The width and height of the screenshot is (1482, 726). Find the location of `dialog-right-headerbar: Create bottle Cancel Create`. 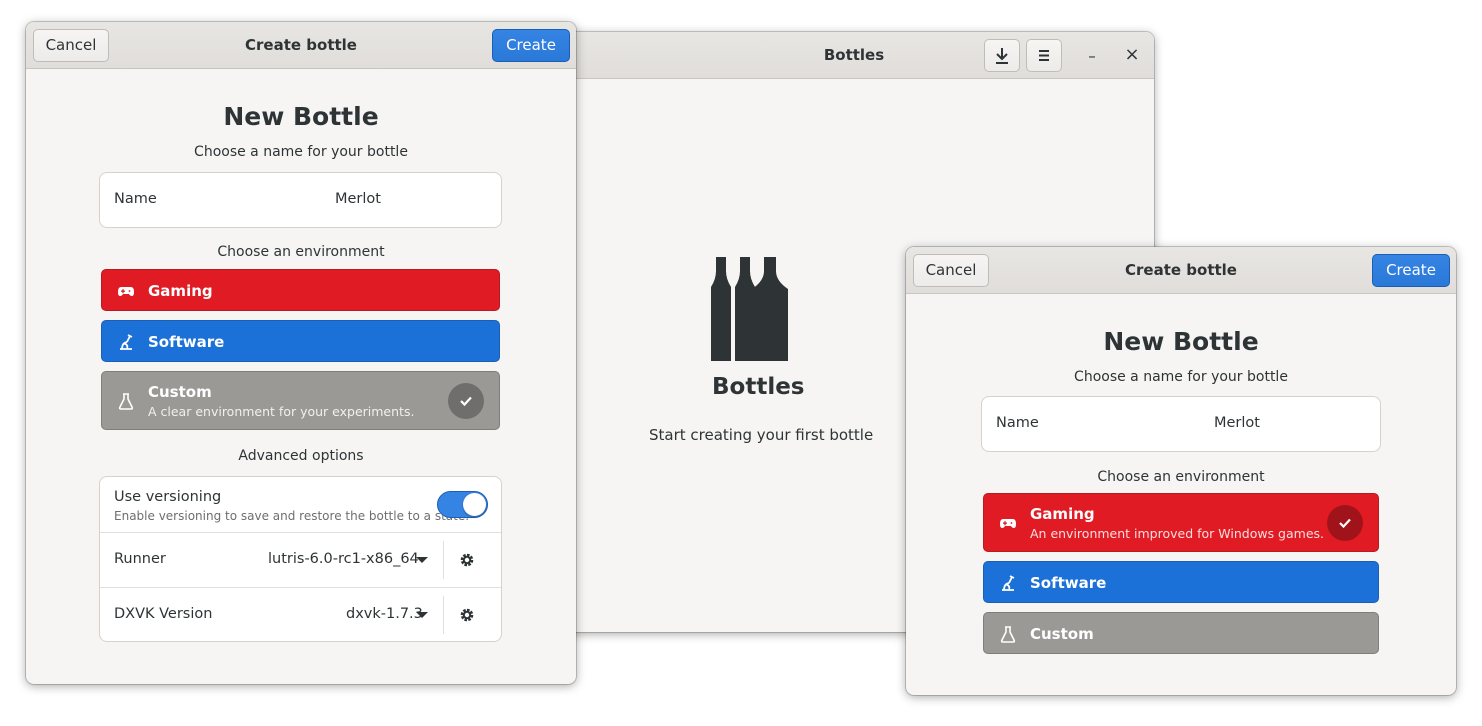

dialog-right-headerbar: Create bottle Cancel Create is located at coordinates (1181, 270).